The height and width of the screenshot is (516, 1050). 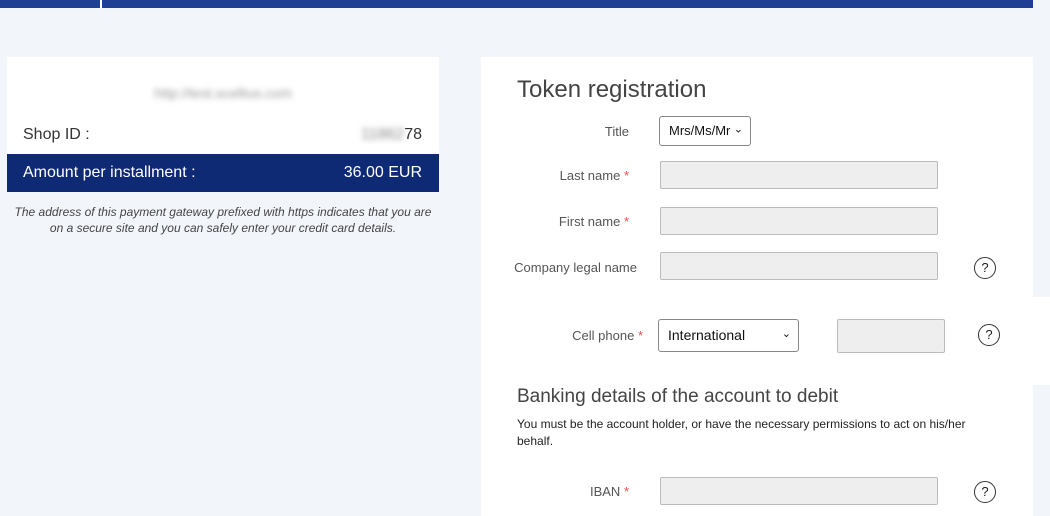 What do you see at coordinates (605, 491) in the screenshot?
I see `iban-label-text: IBAN` at bounding box center [605, 491].